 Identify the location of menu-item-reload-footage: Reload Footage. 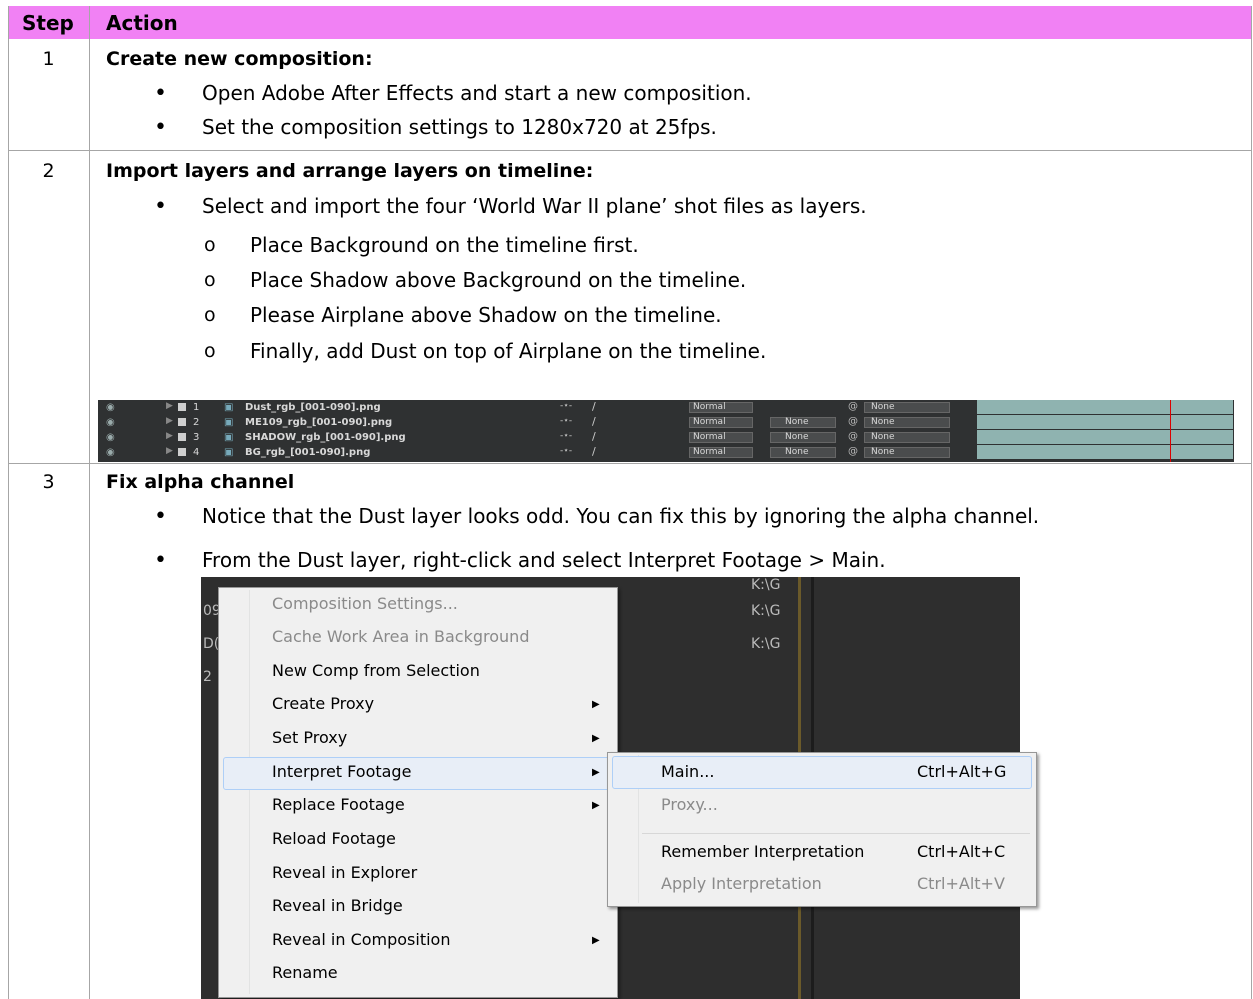
(334, 838).